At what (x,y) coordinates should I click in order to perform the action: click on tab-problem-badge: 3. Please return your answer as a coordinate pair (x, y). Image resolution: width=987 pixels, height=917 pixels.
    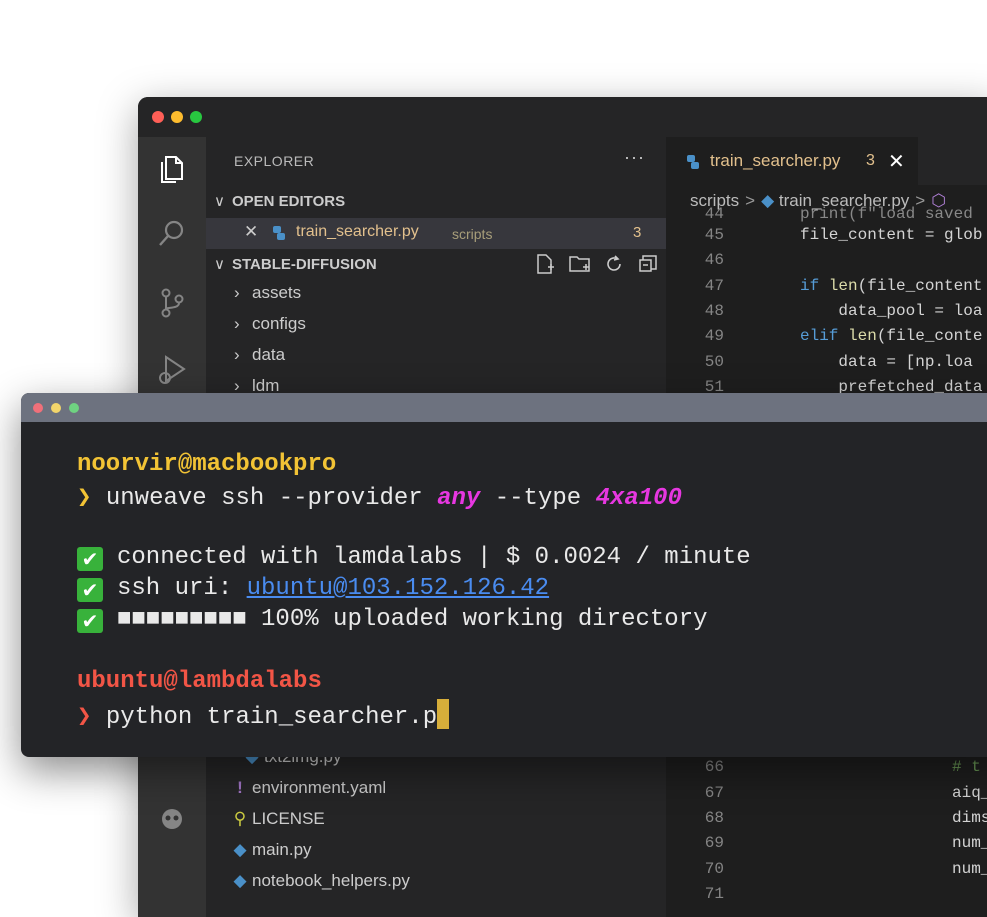
    Looking at the image, I should click on (870, 160).